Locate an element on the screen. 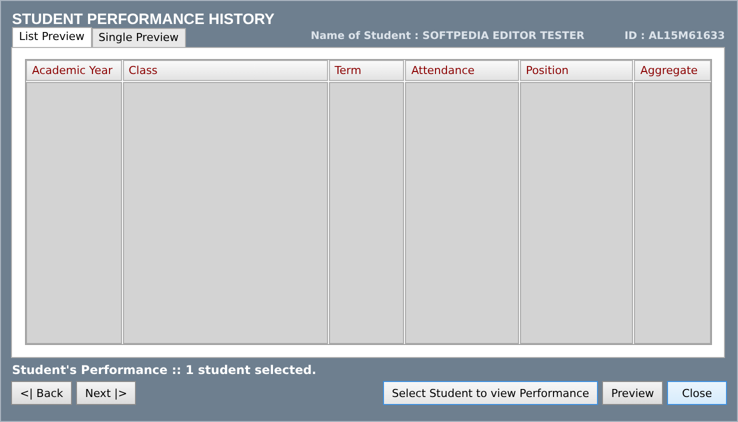 The width and height of the screenshot is (738, 422). tab: List Preview is located at coordinates (52, 37).